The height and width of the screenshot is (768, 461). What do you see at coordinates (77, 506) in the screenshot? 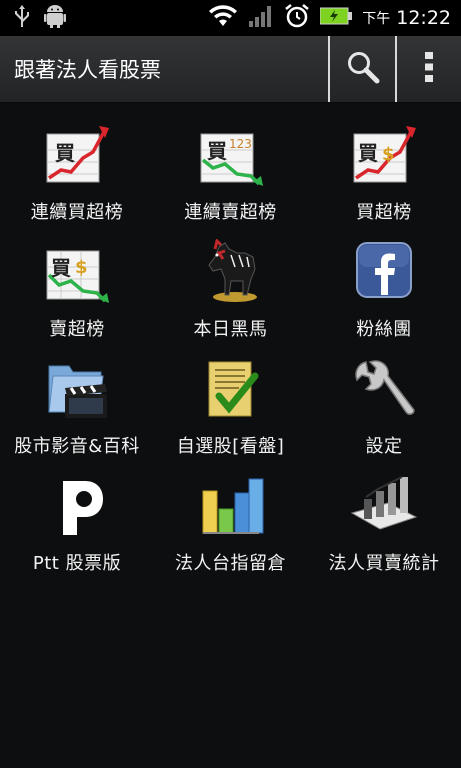
I see `ptt-icon` at bounding box center [77, 506].